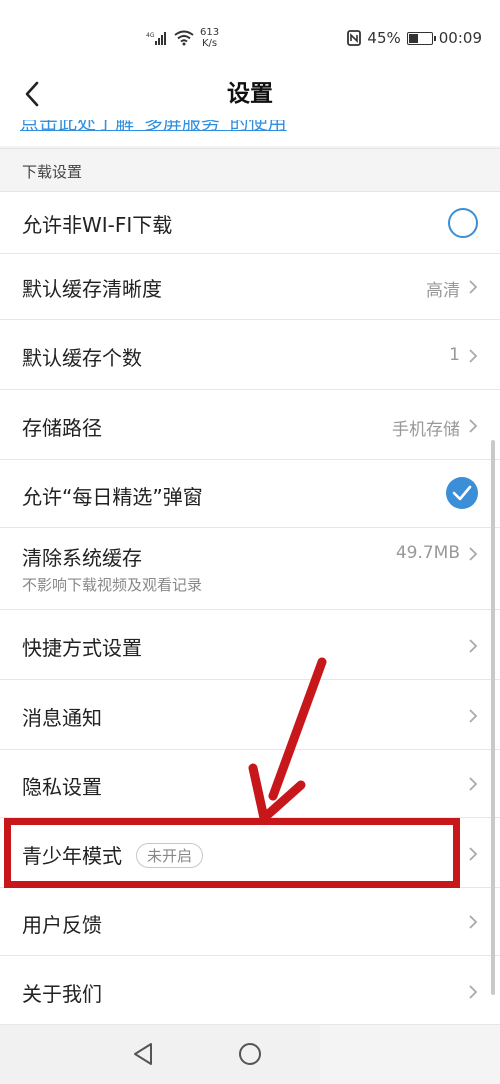 This screenshot has width=500, height=1084. Describe the element at coordinates (160, 1054) in the screenshot. I see `system-nav-bar` at that location.